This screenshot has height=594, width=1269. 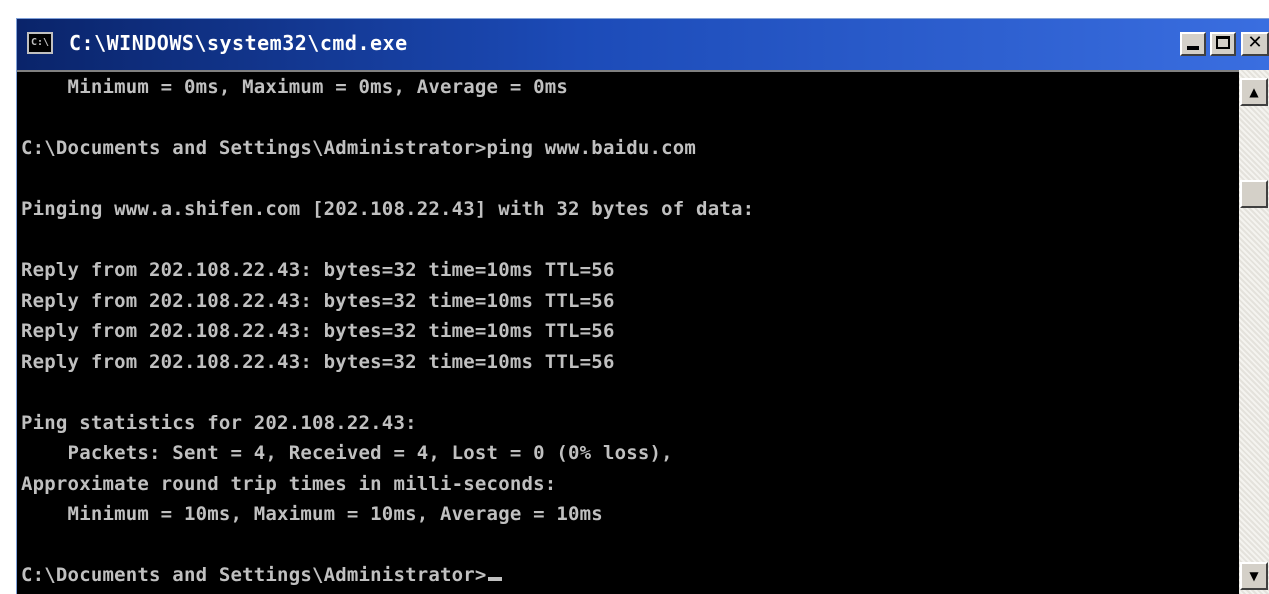 I want to click on scroll-down-button: ▼, so click(x=1254, y=576).